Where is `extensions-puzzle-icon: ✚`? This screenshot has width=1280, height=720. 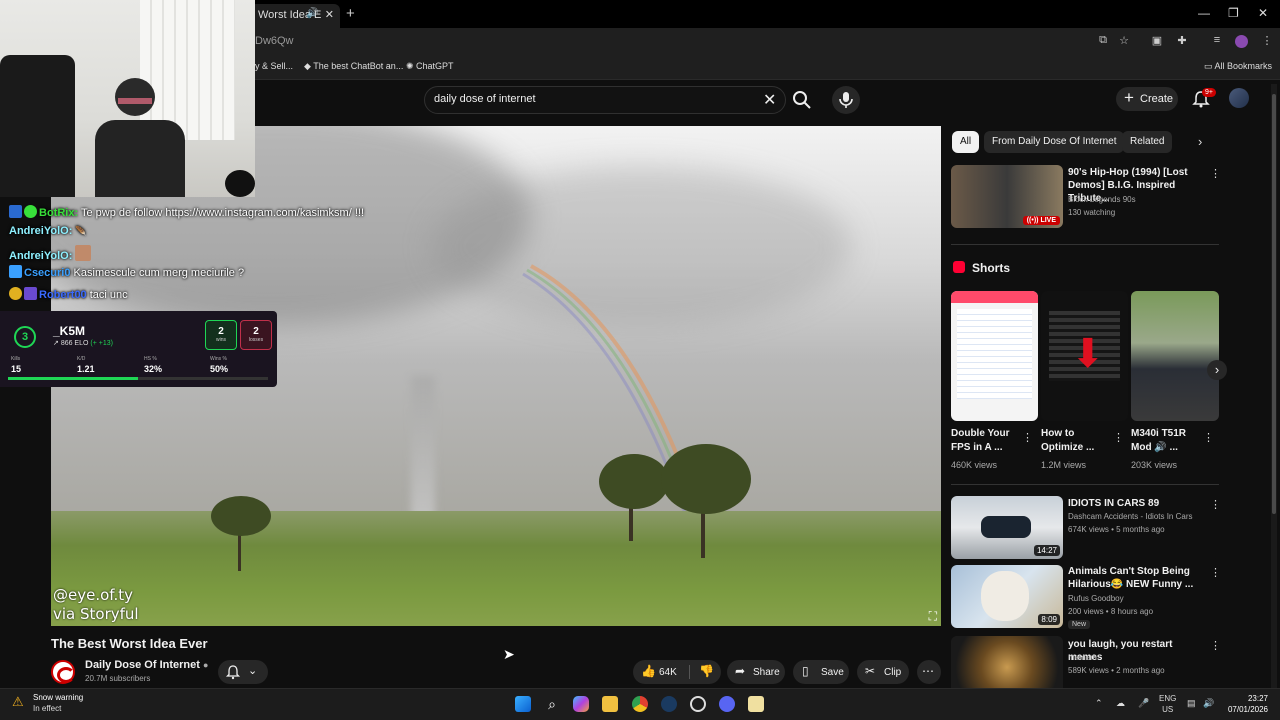 extensions-puzzle-icon: ✚ is located at coordinates (1182, 41).